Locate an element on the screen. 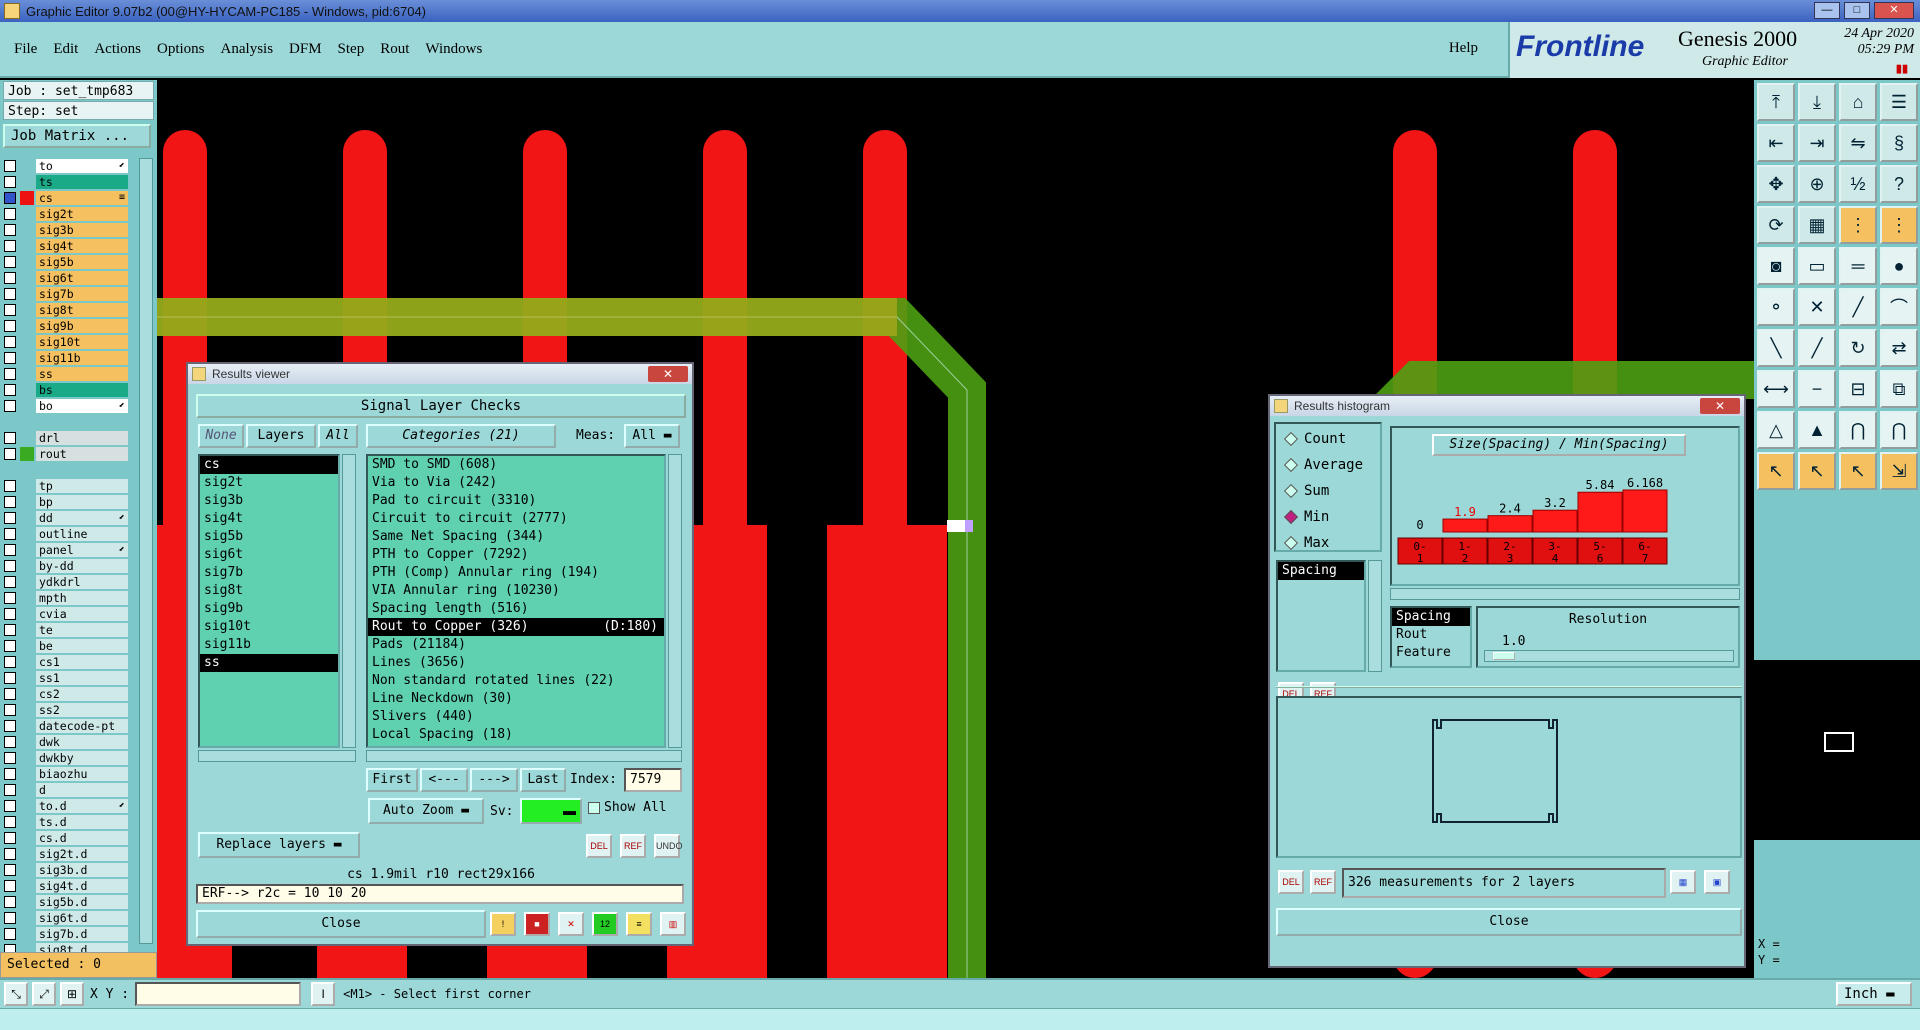  layer-name: bs is located at coordinates (82, 390).